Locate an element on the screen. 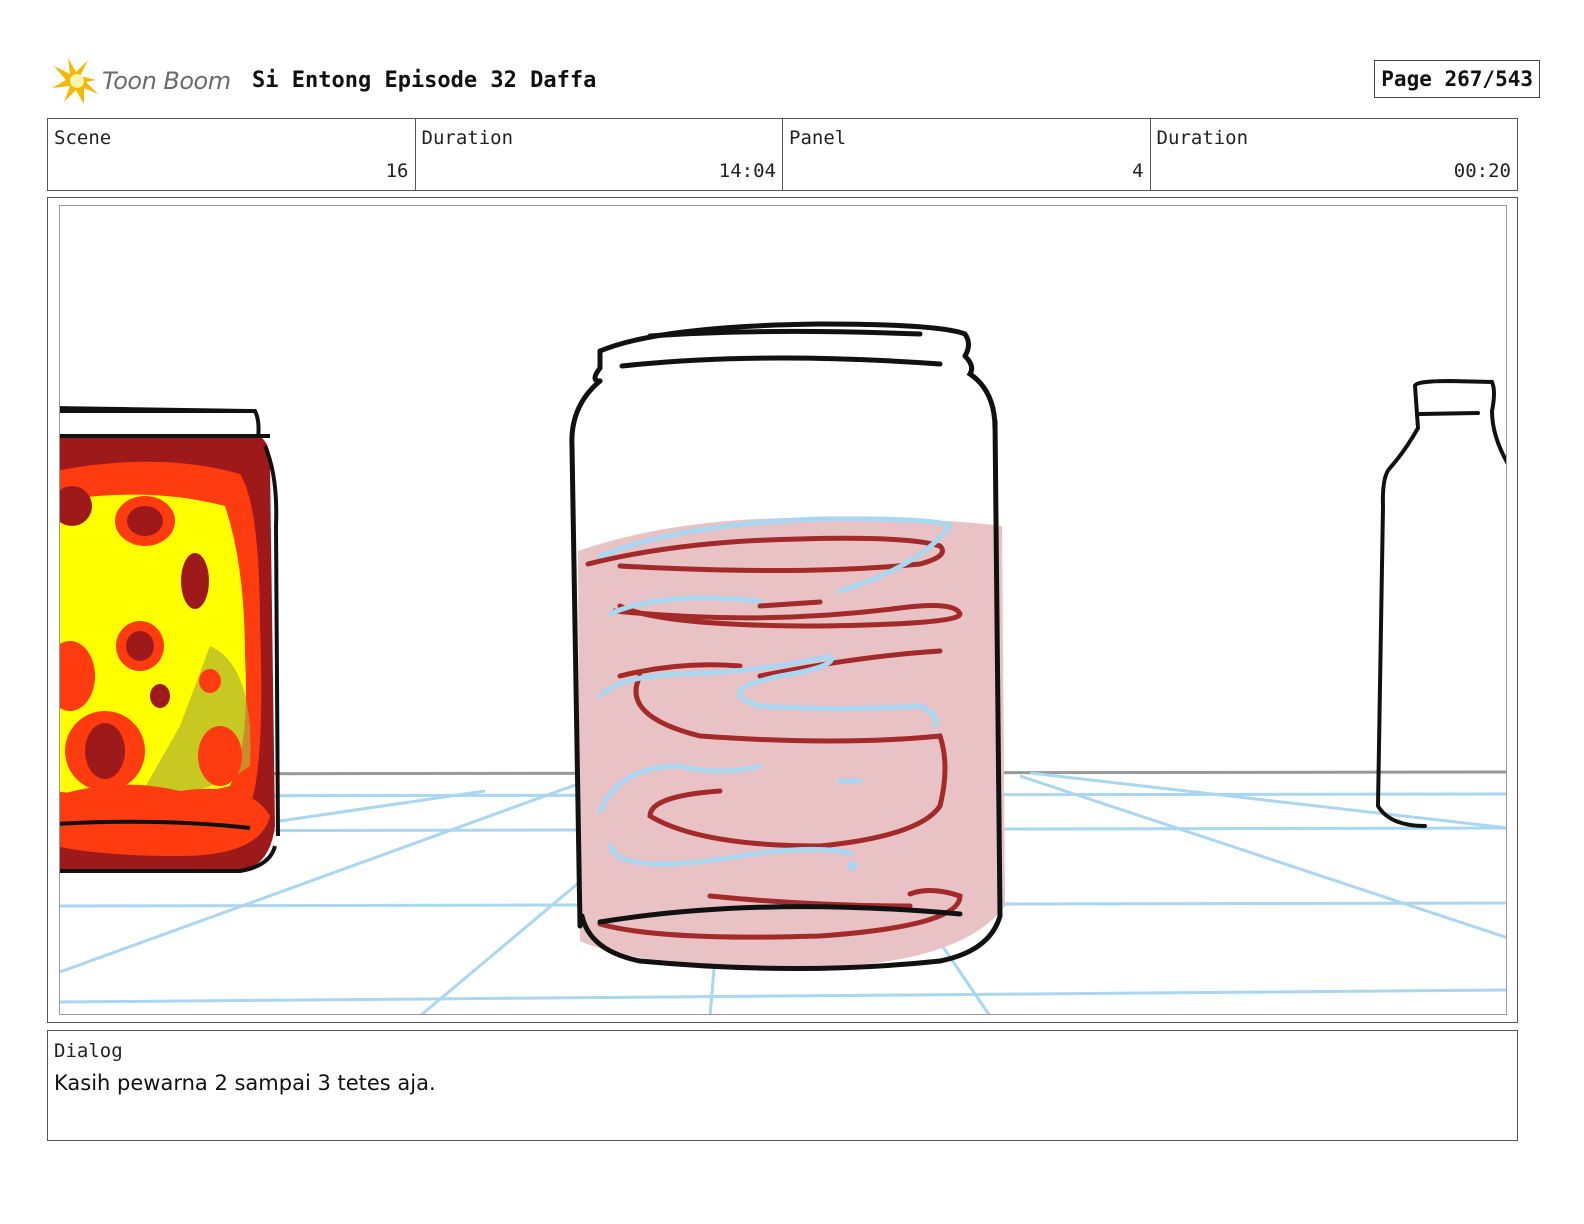 The image size is (1584, 1224). dialog-text: Kasih pewarna 2 sampai 3 tetes aja. is located at coordinates (245, 1083).